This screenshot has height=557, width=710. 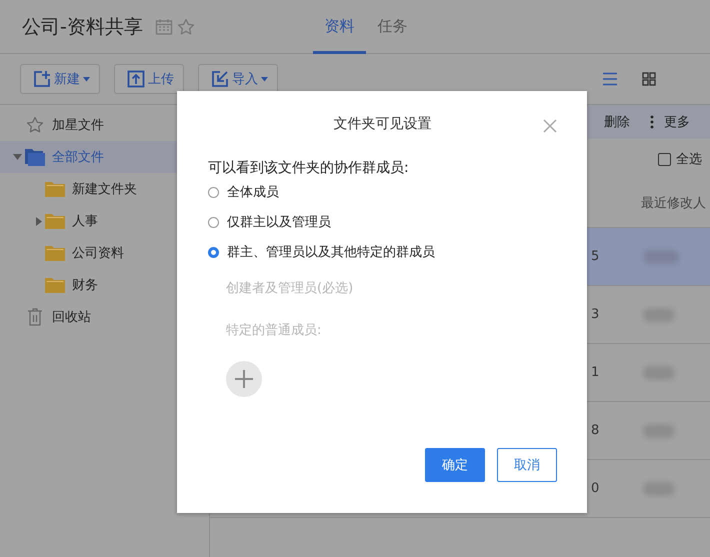 What do you see at coordinates (668, 203) in the screenshot?
I see `column-header: 最近修改人` at bounding box center [668, 203].